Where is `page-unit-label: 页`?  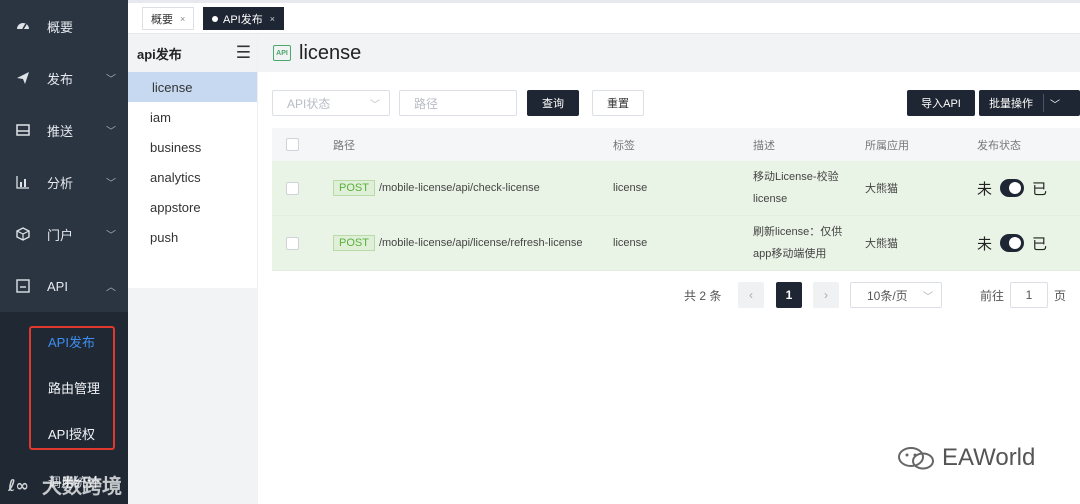
page-unit-label: 页 is located at coordinates (1060, 295).